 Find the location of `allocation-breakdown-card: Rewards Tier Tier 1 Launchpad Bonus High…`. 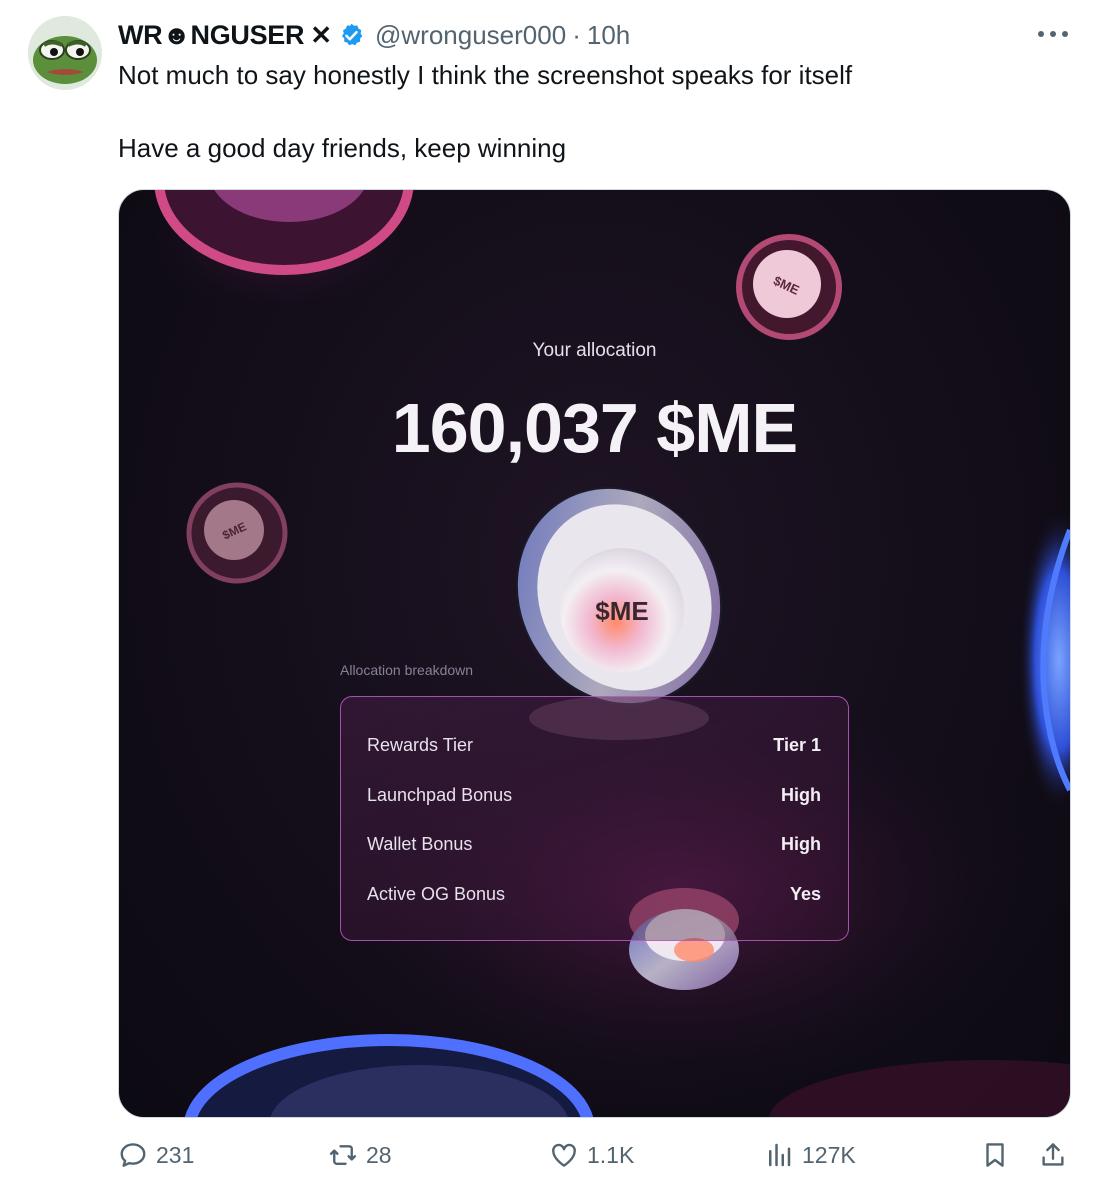

allocation-breakdown-card: Rewards Tier Tier 1 Launchpad Bonus High… is located at coordinates (594, 818).